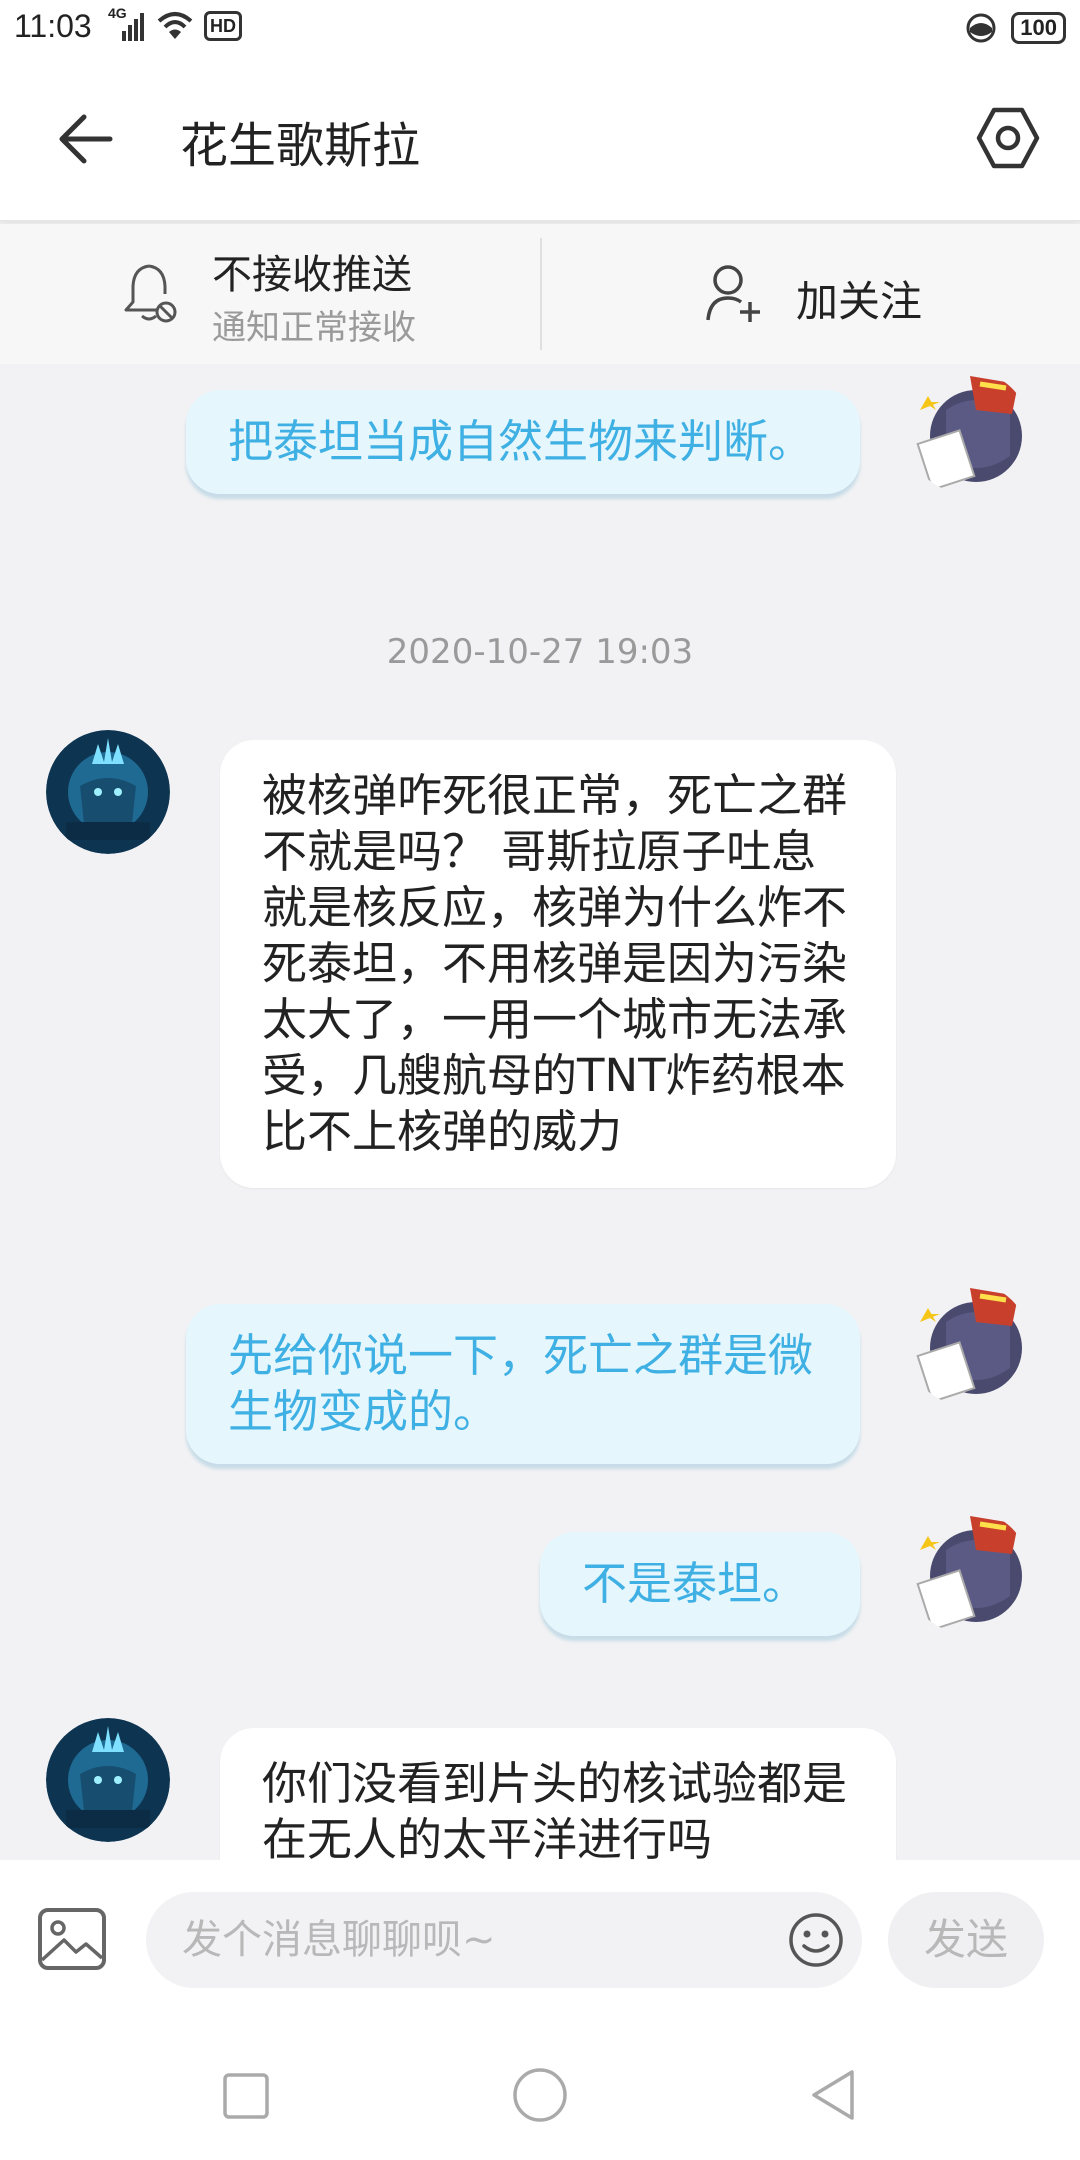 The image size is (1080, 2160). What do you see at coordinates (312, 275) in the screenshot?
I see `push-title: 不接收推送` at bounding box center [312, 275].